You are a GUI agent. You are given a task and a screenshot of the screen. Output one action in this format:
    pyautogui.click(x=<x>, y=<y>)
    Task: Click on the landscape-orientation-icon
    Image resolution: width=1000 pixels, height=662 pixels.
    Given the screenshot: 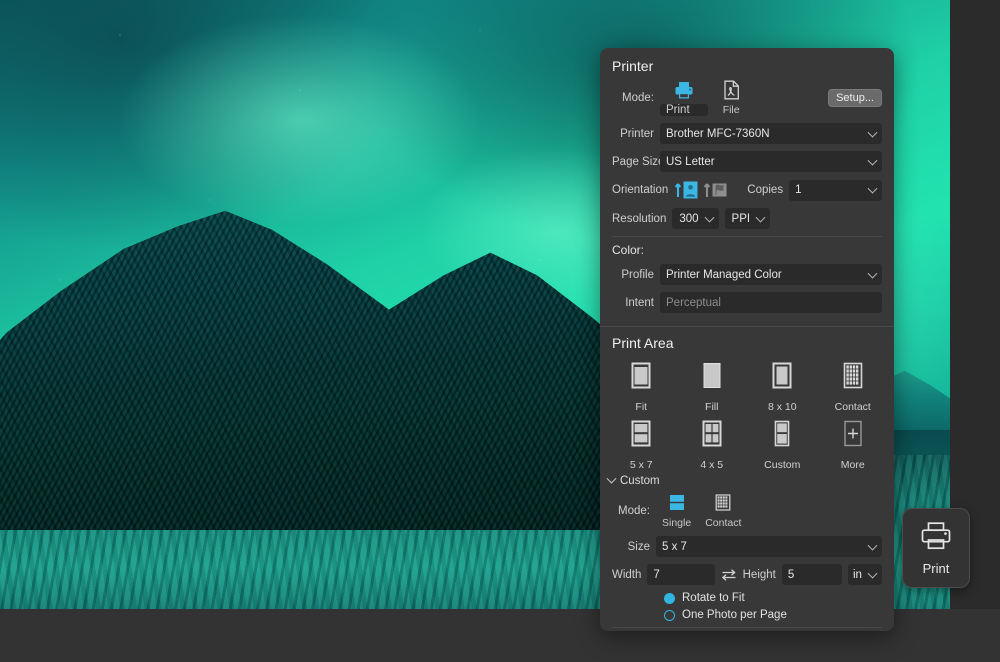 What is the action you would take?
    pyautogui.click(x=715, y=190)
    